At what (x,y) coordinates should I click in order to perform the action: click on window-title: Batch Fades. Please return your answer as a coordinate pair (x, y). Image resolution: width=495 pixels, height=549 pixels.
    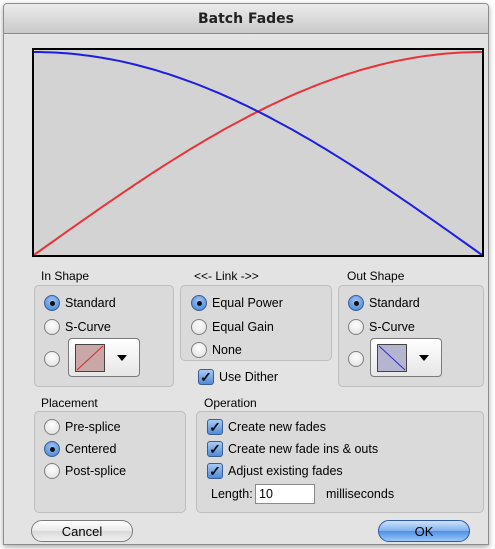
    Looking at the image, I should click on (246, 19).